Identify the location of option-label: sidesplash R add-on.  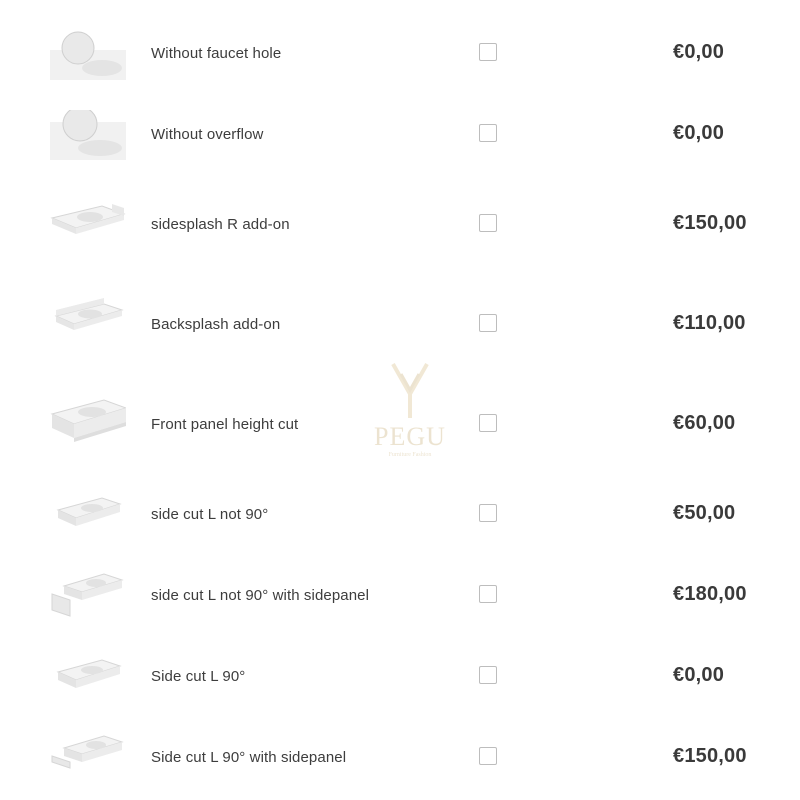
(220, 224).